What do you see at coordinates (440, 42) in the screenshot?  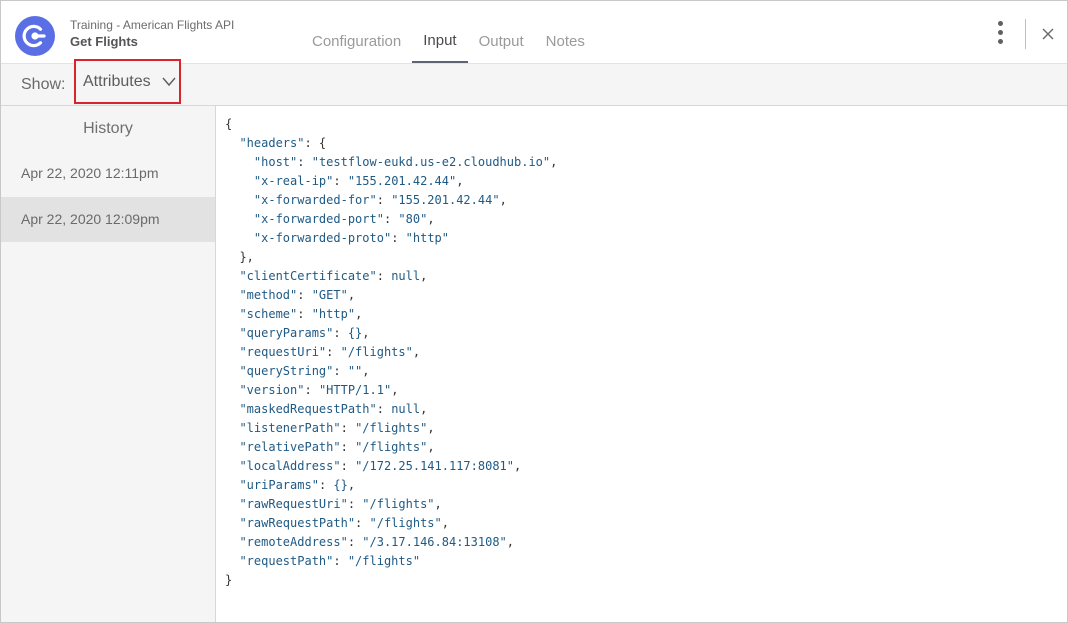 I see `tab-input: Input` at bounding box center [440, 42].